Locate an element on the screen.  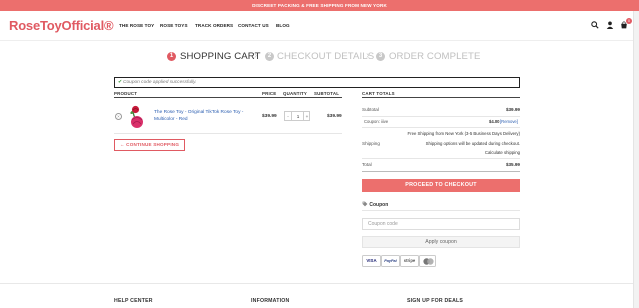
footer-divider is located at coordinates (316, 283).